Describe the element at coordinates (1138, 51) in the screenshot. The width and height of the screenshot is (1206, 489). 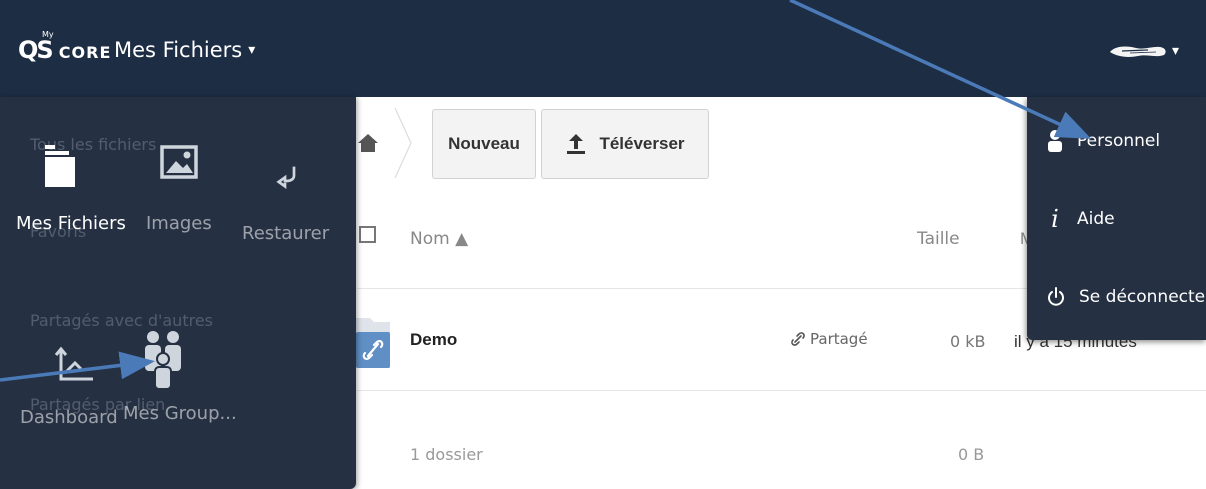
I see `avatar` at that location.